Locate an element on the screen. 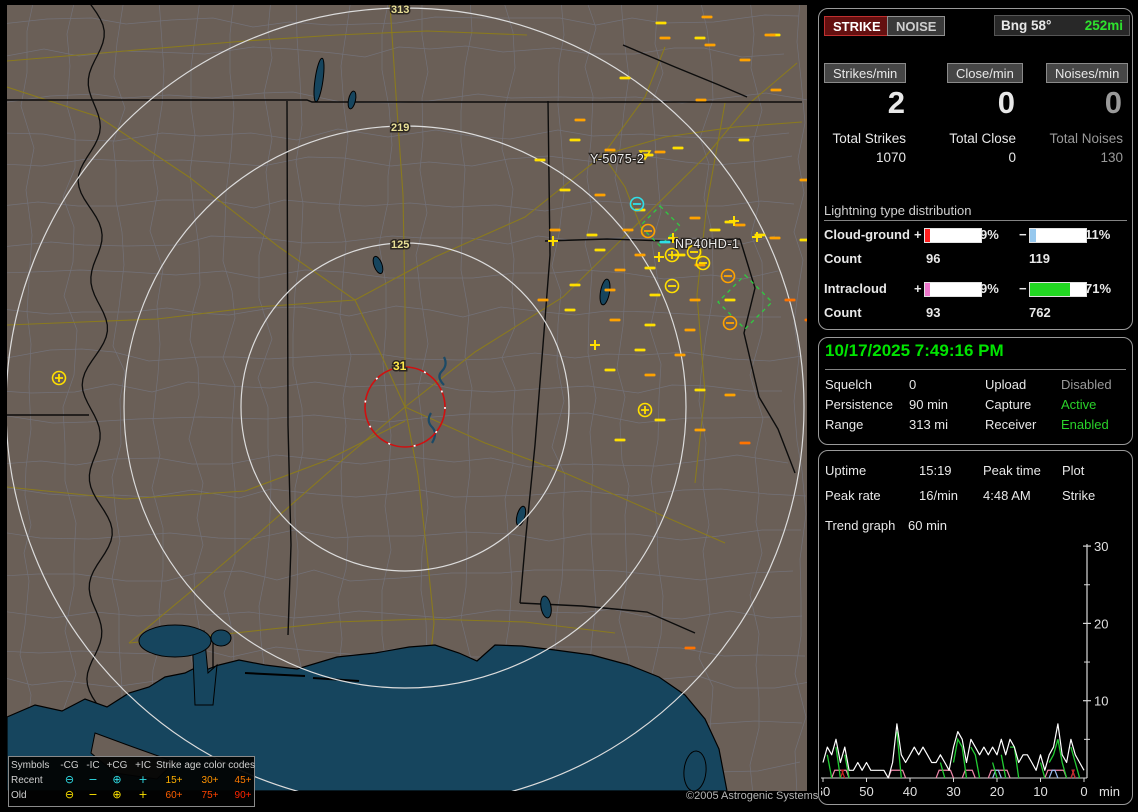 The width and height of the screenshot is (1138, 812). strike-mode-button: STRIKE is located at coordinates (857, 26).